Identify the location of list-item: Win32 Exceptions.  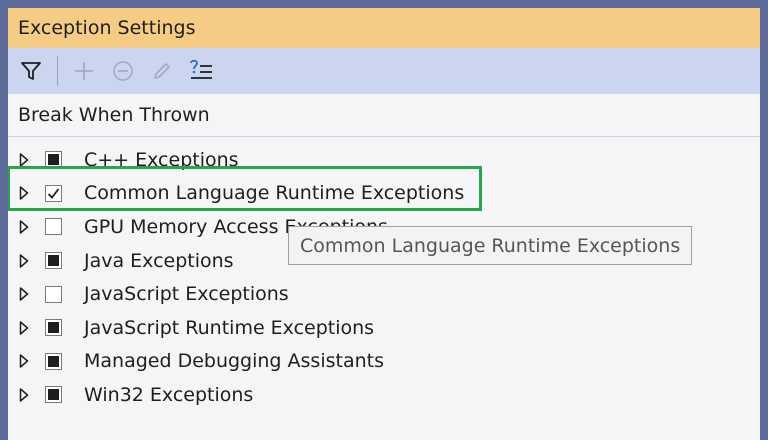
(384, 395).